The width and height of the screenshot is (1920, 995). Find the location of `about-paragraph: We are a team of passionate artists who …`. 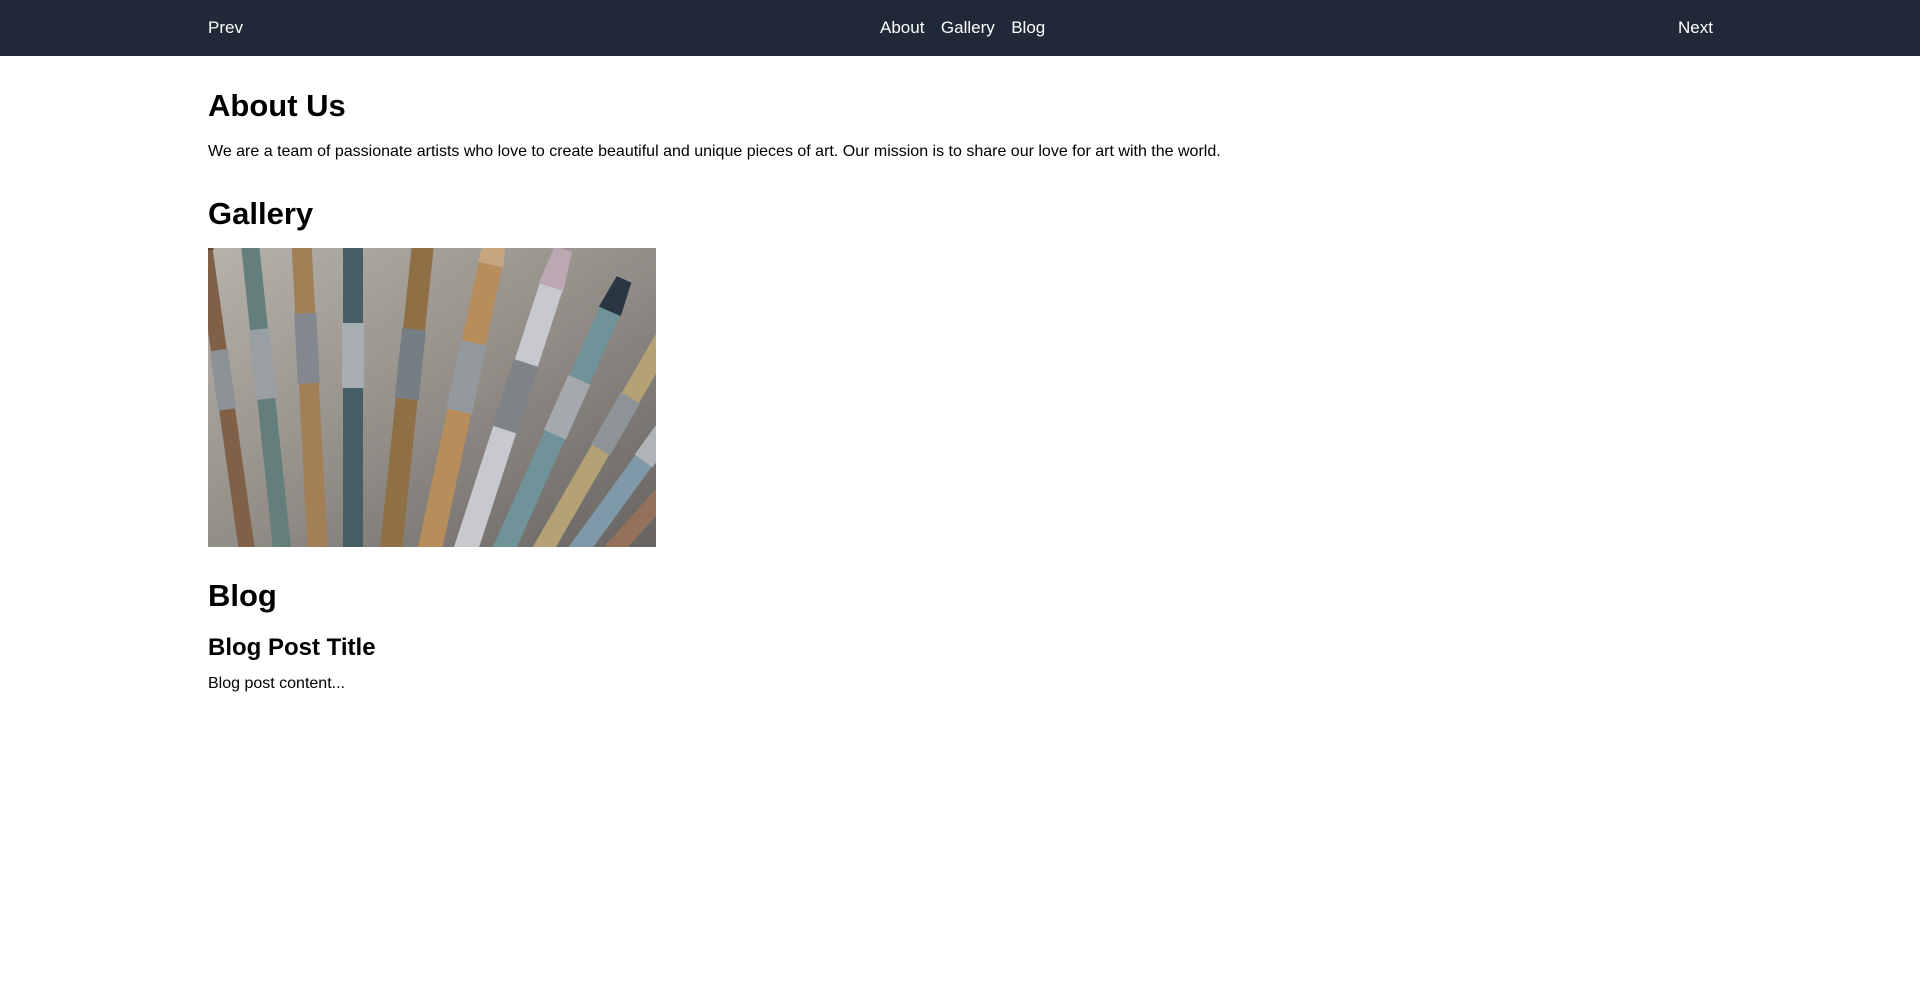

about-paragraph: We are a team of passionate artists who … is located at coordinates (714, 151).